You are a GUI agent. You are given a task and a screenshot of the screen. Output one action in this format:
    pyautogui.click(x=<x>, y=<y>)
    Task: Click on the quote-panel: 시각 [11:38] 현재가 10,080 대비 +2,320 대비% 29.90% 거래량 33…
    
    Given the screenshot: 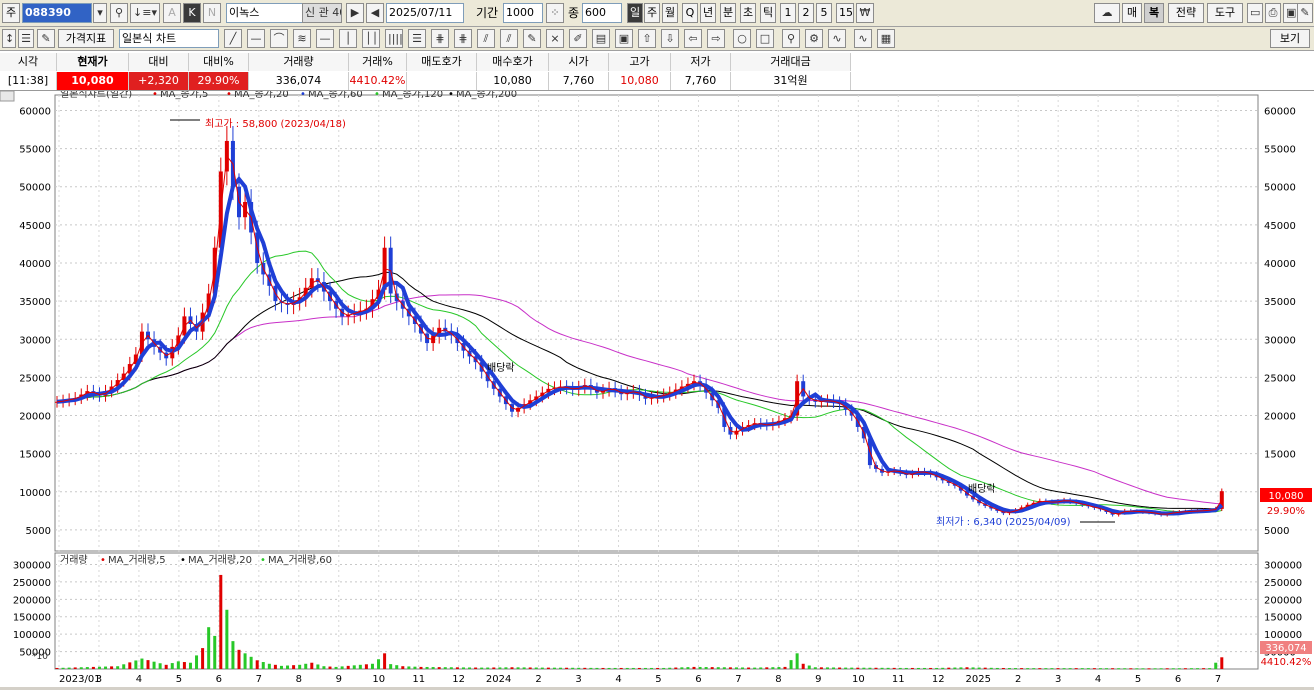 What is the action you would take?
    pyautogui.click(x=657, y=71)
    